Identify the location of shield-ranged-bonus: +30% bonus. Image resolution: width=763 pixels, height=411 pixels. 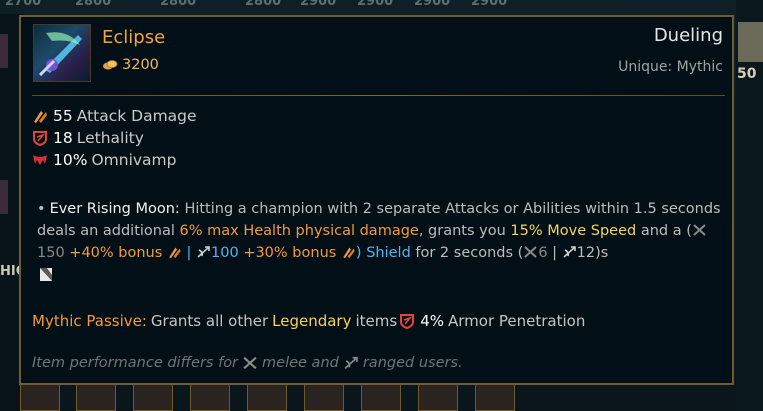
(290, 253).